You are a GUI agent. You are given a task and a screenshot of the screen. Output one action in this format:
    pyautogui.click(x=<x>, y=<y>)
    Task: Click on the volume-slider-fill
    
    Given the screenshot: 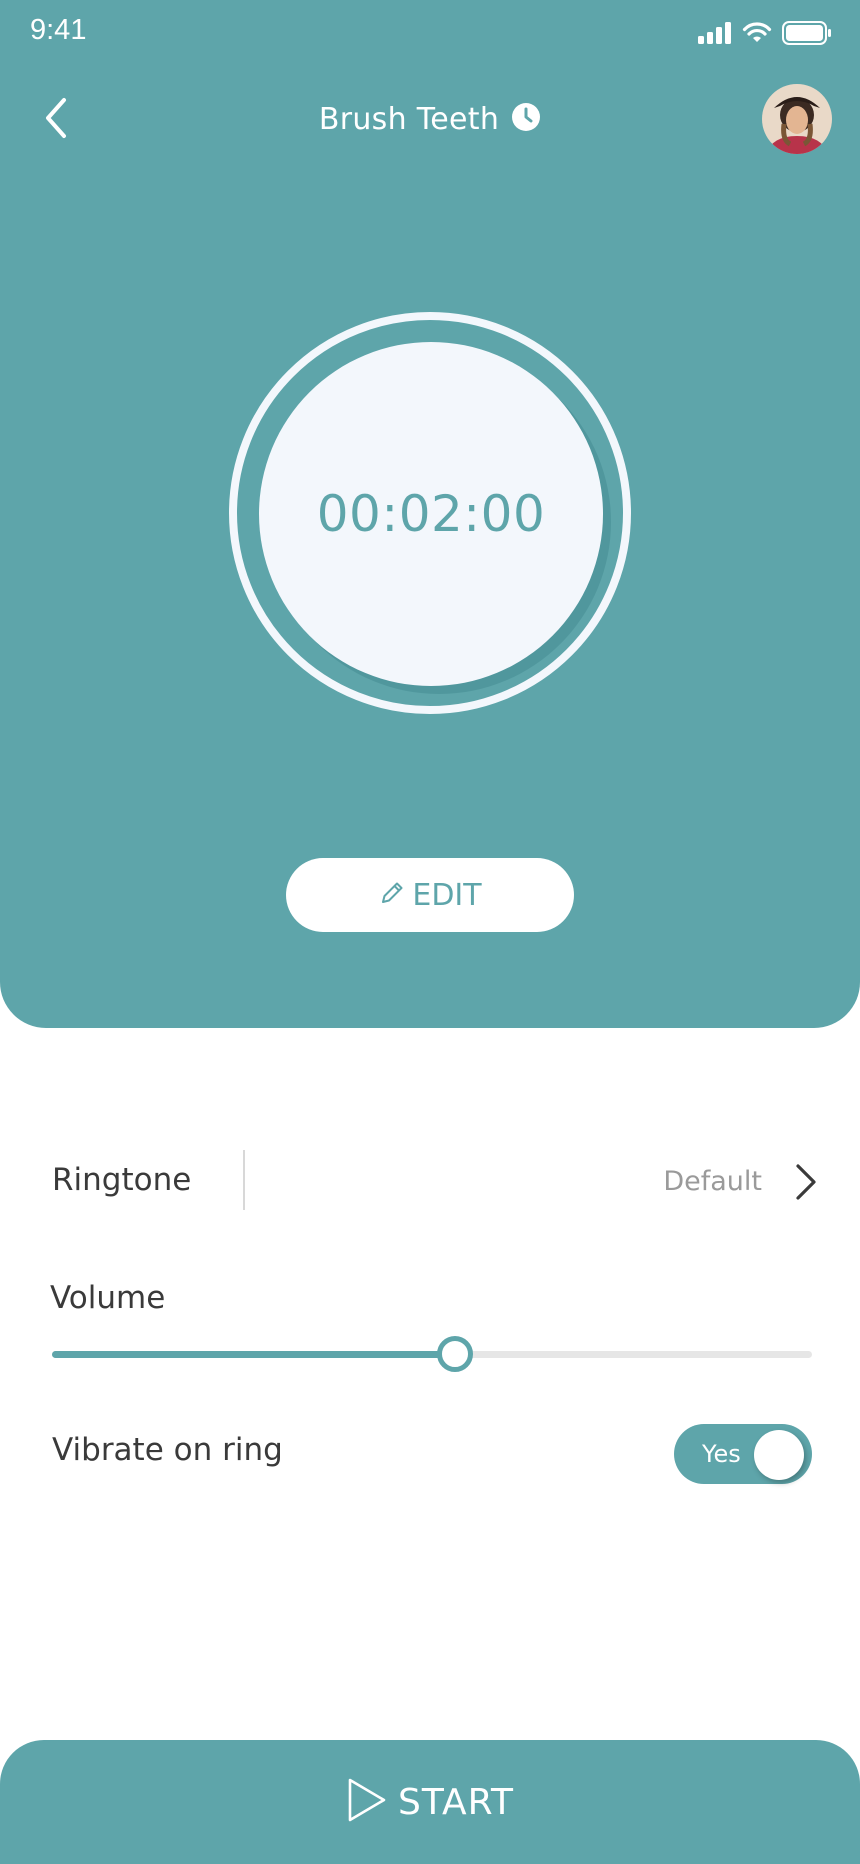 What is the action you would take?
    pyautogui.click(x=253, y=1354)
    